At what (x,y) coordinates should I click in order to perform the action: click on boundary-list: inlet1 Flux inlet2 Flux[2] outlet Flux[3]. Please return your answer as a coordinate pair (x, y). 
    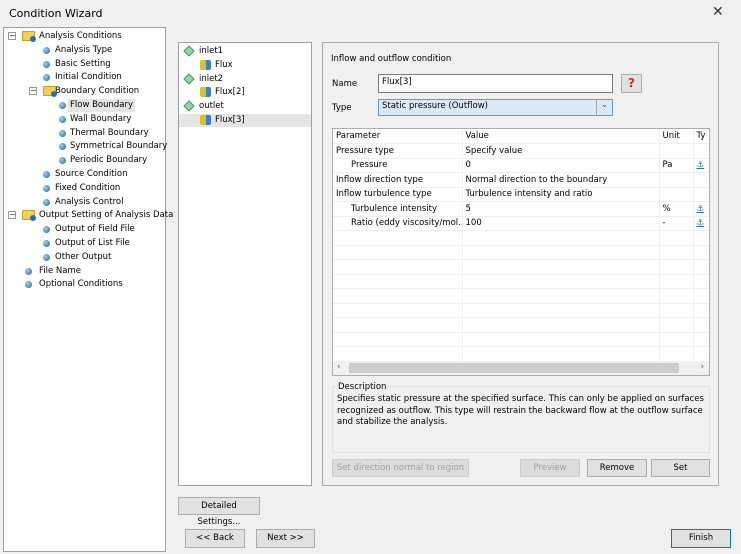
    Looking at the image, I should click on (245, 264).